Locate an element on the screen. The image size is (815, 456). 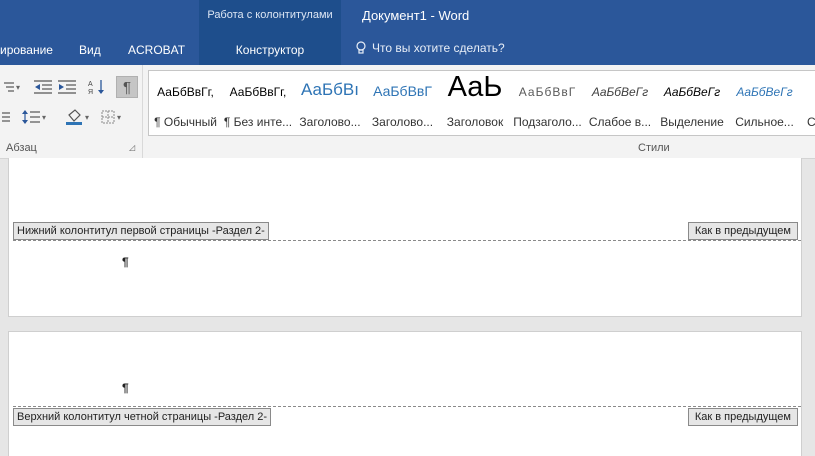
sort-button: A Я is located at coordinates (97, 87).